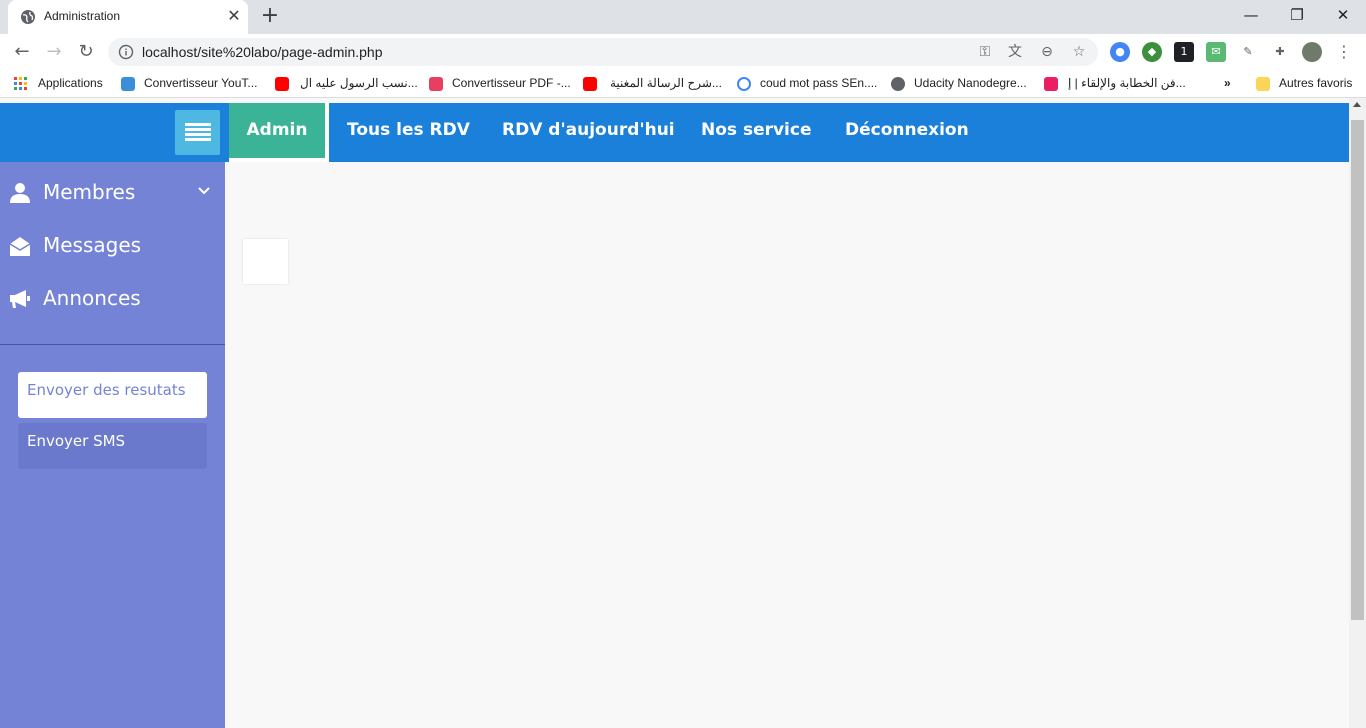 Image resolution: width=1366 pixels, height=728 pixels. I want to click on browser-tab: Administration ✕, so click(128, 17).